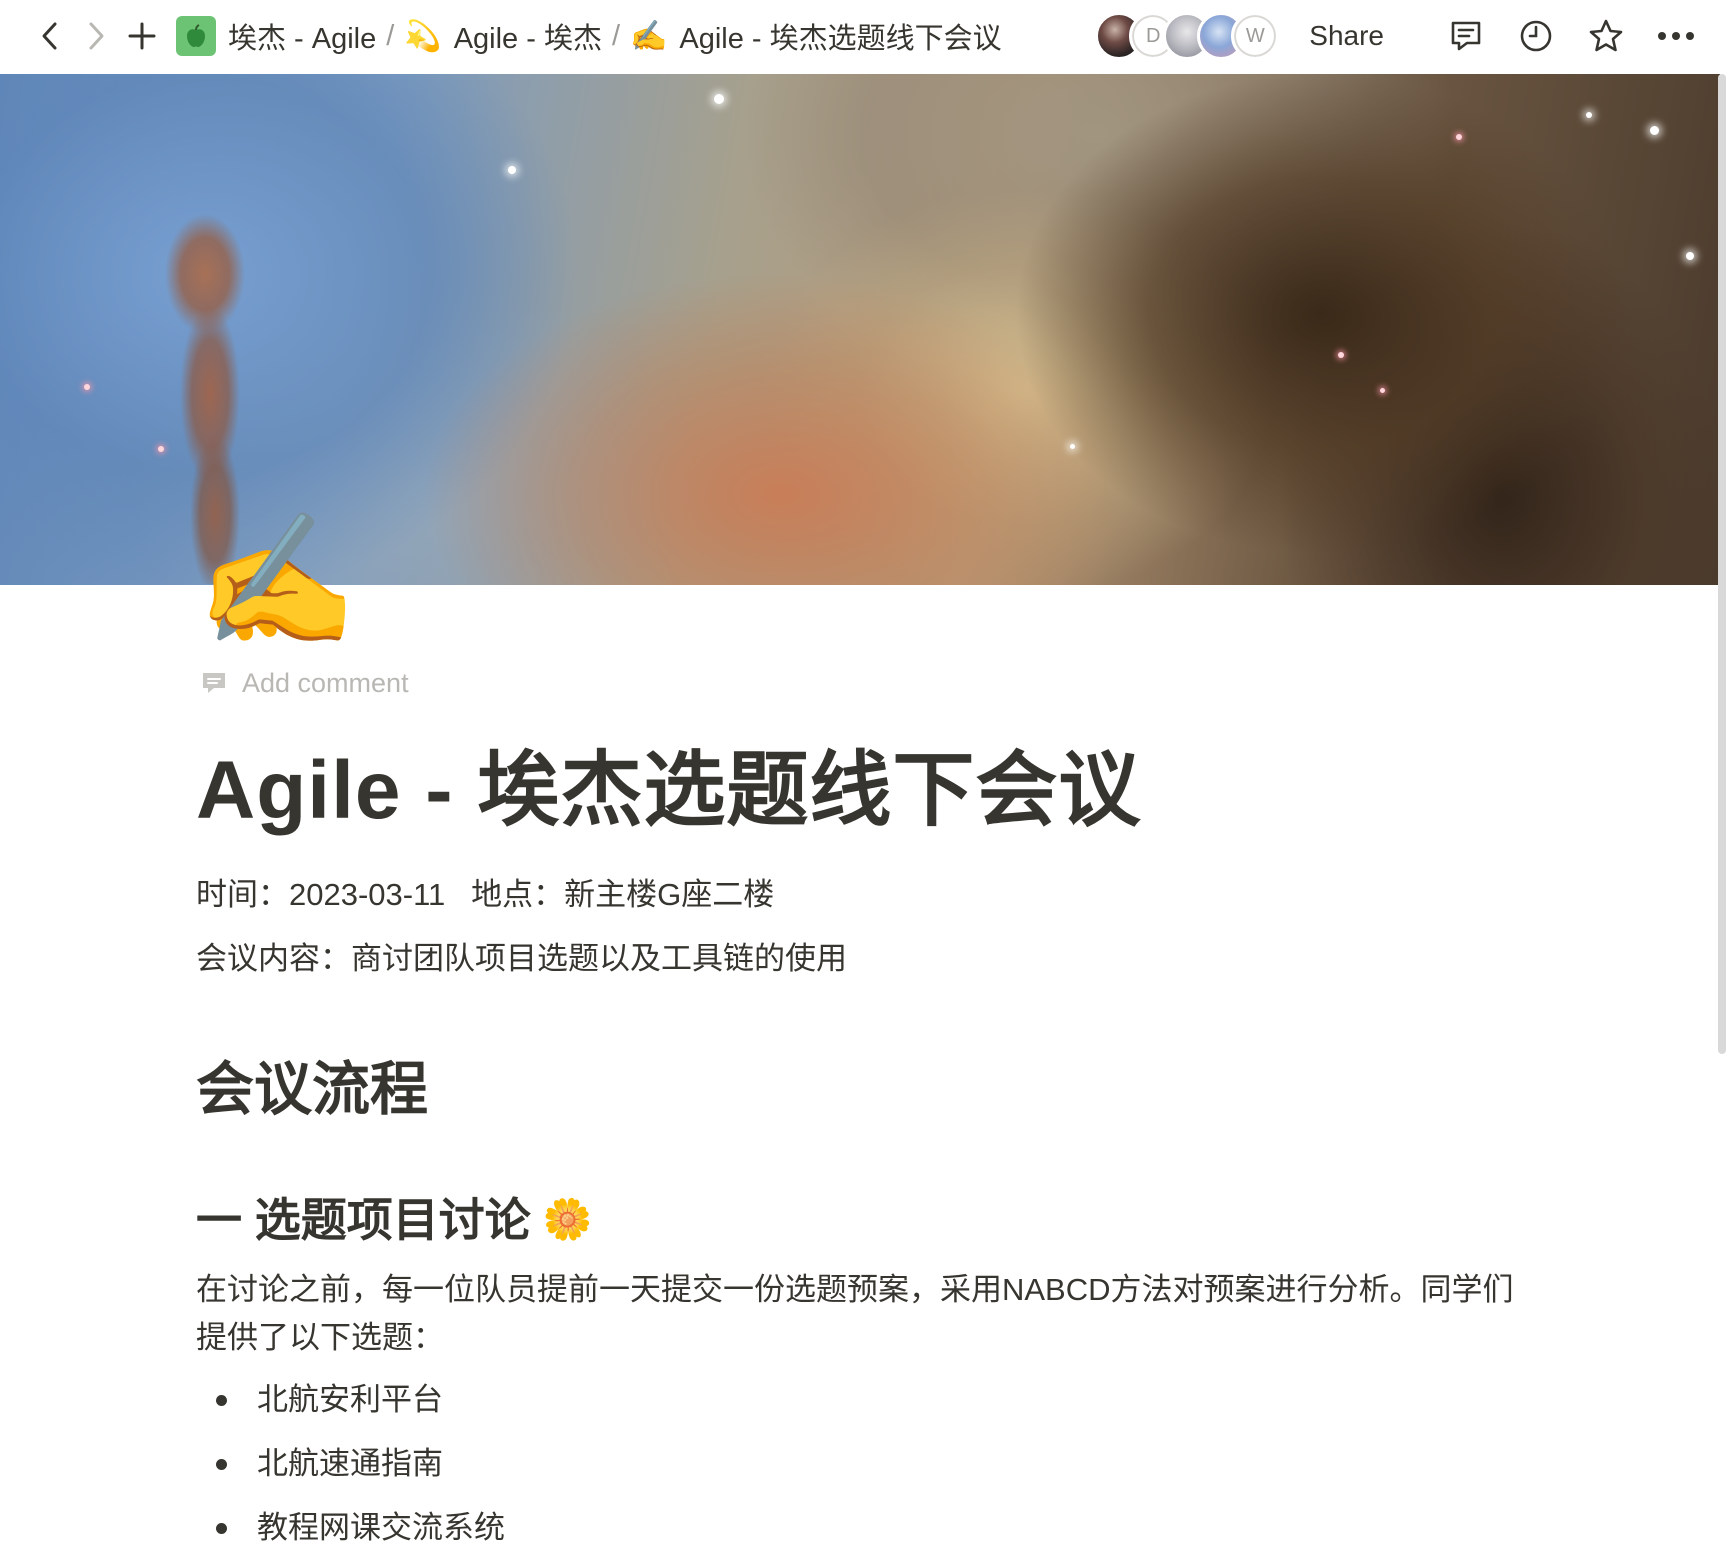 This screenshot has width=1726, height=1568. I want to click on green-apple-icon, so click(196, 36).